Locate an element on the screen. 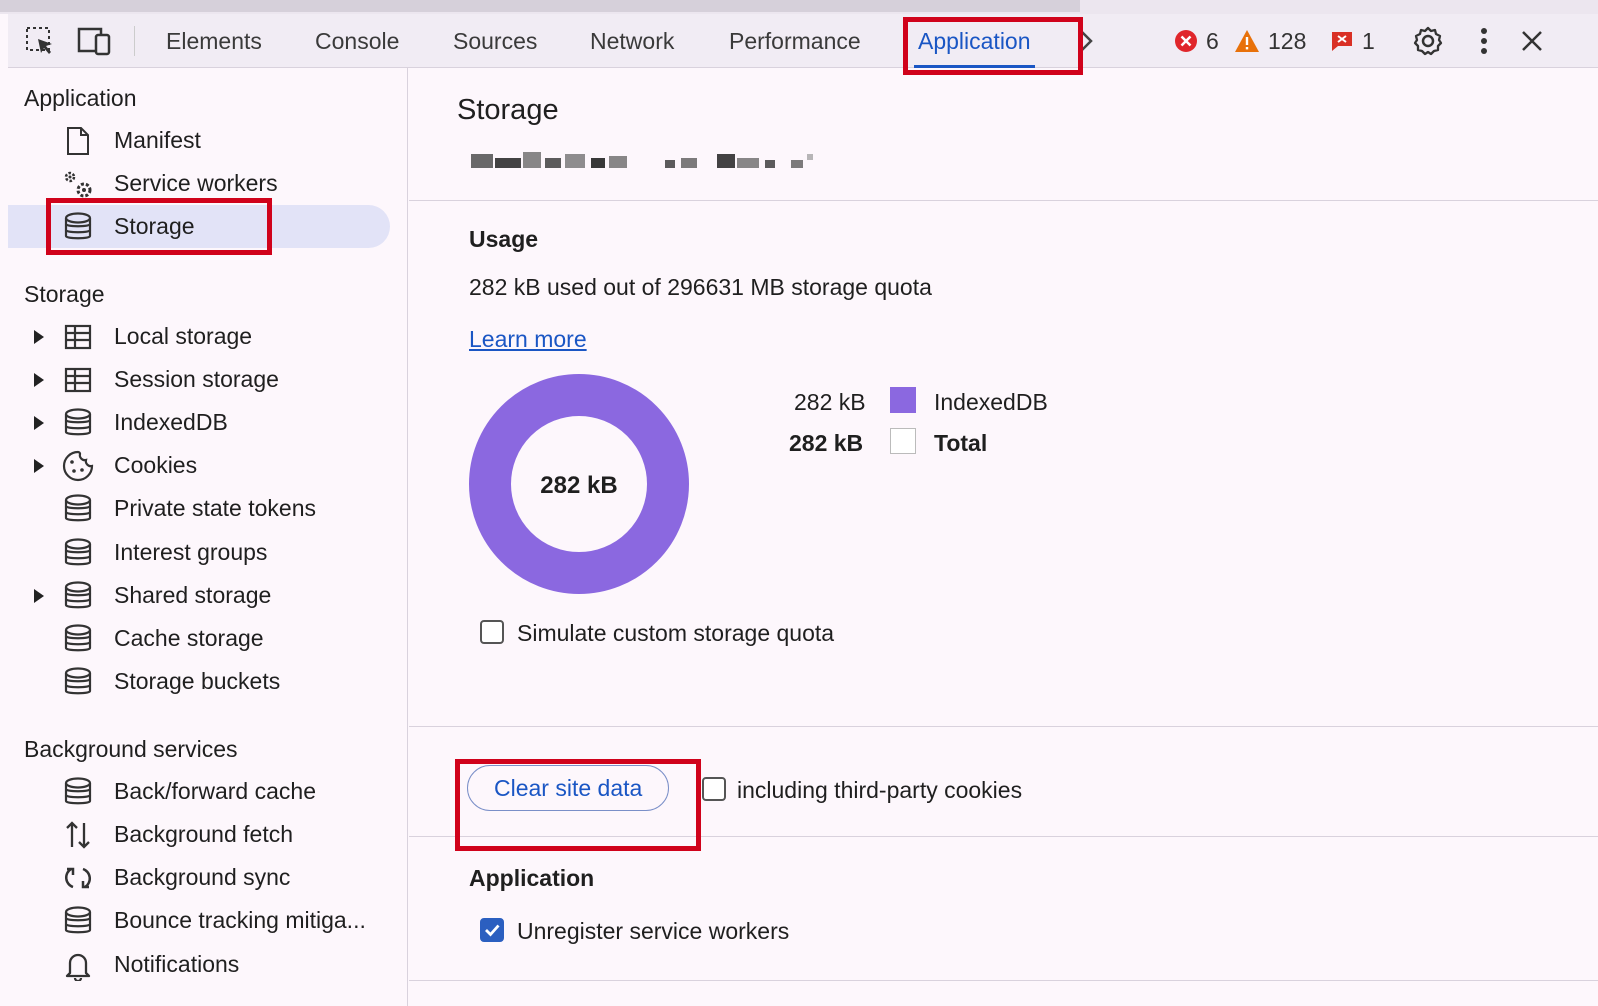 Image resolution: width=1598 pixels, height=1006 pixels. clear-site-data-button: Clear site data is located at coordinates (568, 788).